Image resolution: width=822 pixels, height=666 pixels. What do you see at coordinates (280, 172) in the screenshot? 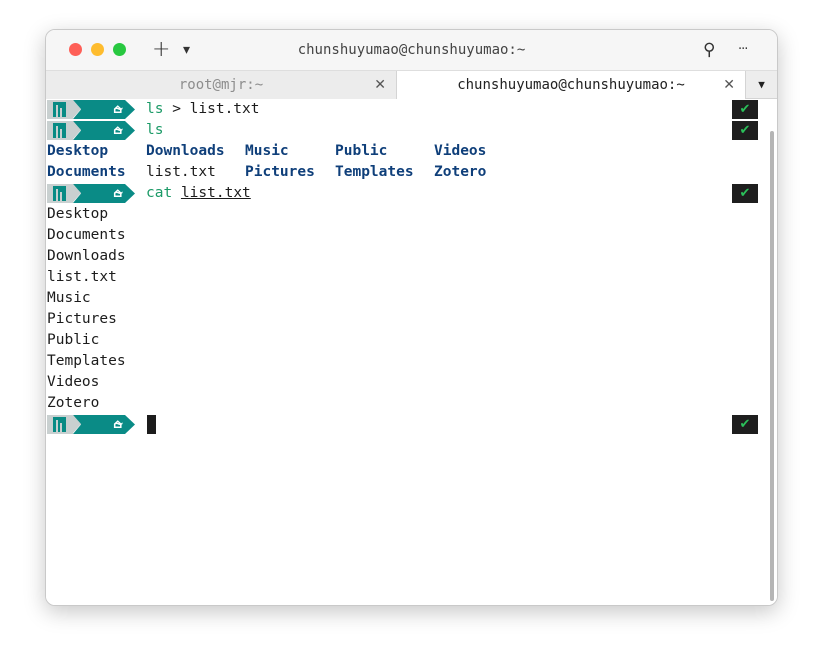
I see `ls-entry: Pictures` at bounding box center [280, 172].